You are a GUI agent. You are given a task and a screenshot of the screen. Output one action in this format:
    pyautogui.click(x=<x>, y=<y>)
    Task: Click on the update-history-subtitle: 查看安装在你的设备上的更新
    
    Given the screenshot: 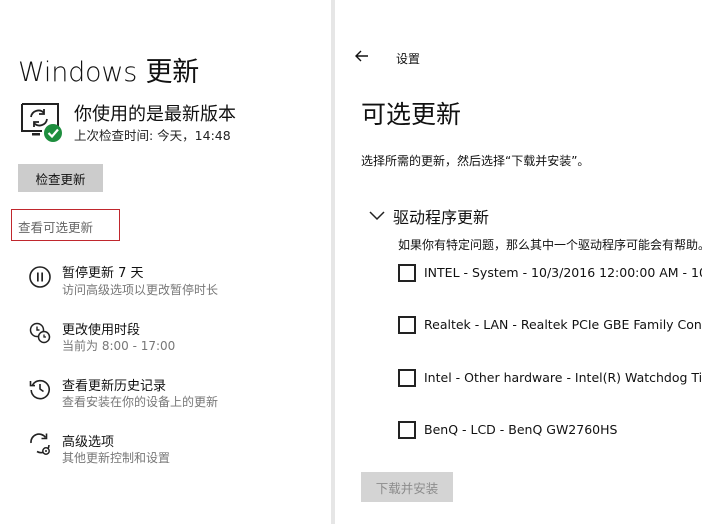 What is the action you would take?
    pyautogui.click(x=140, y=402)
    